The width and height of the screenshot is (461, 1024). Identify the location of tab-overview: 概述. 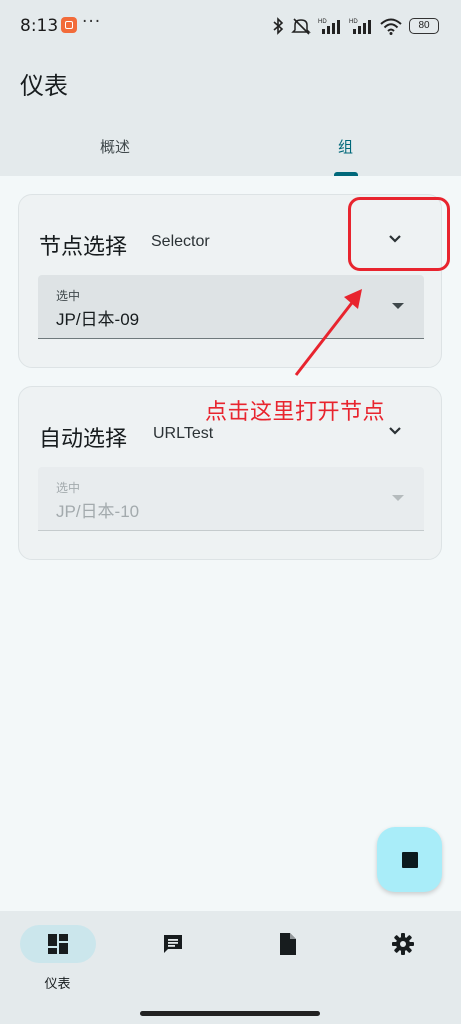
(115, 156).